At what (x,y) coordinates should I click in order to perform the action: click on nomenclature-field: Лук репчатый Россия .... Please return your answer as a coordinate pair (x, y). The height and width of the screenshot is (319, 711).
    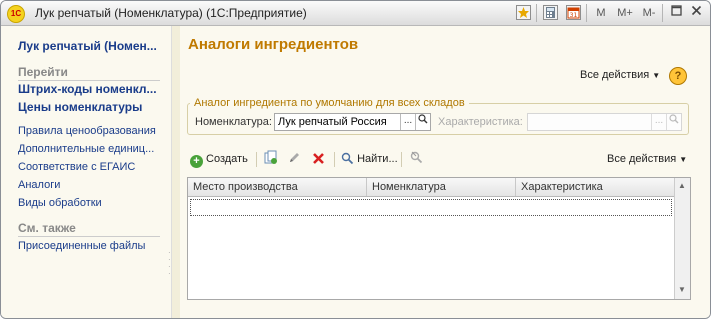
    Looking at the image, I should click on (352, 122).